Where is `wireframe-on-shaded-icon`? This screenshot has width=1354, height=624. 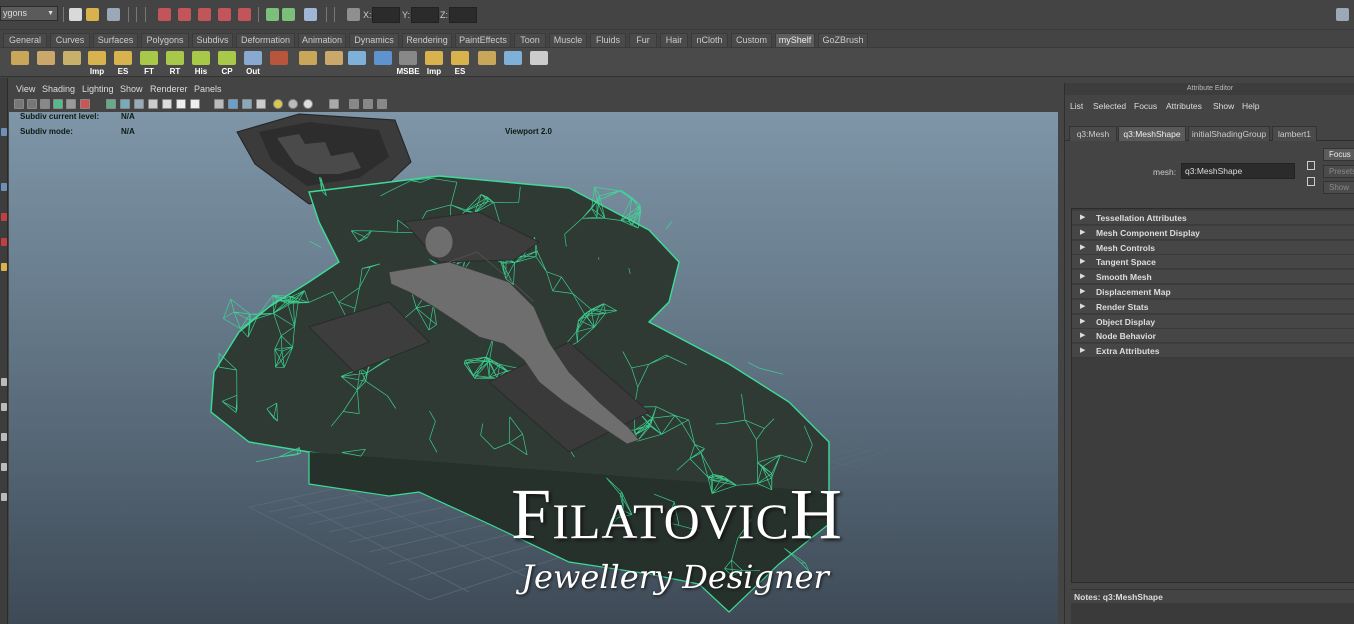
wireframe-on-shaded-icon is located at coordinates (139, 104).